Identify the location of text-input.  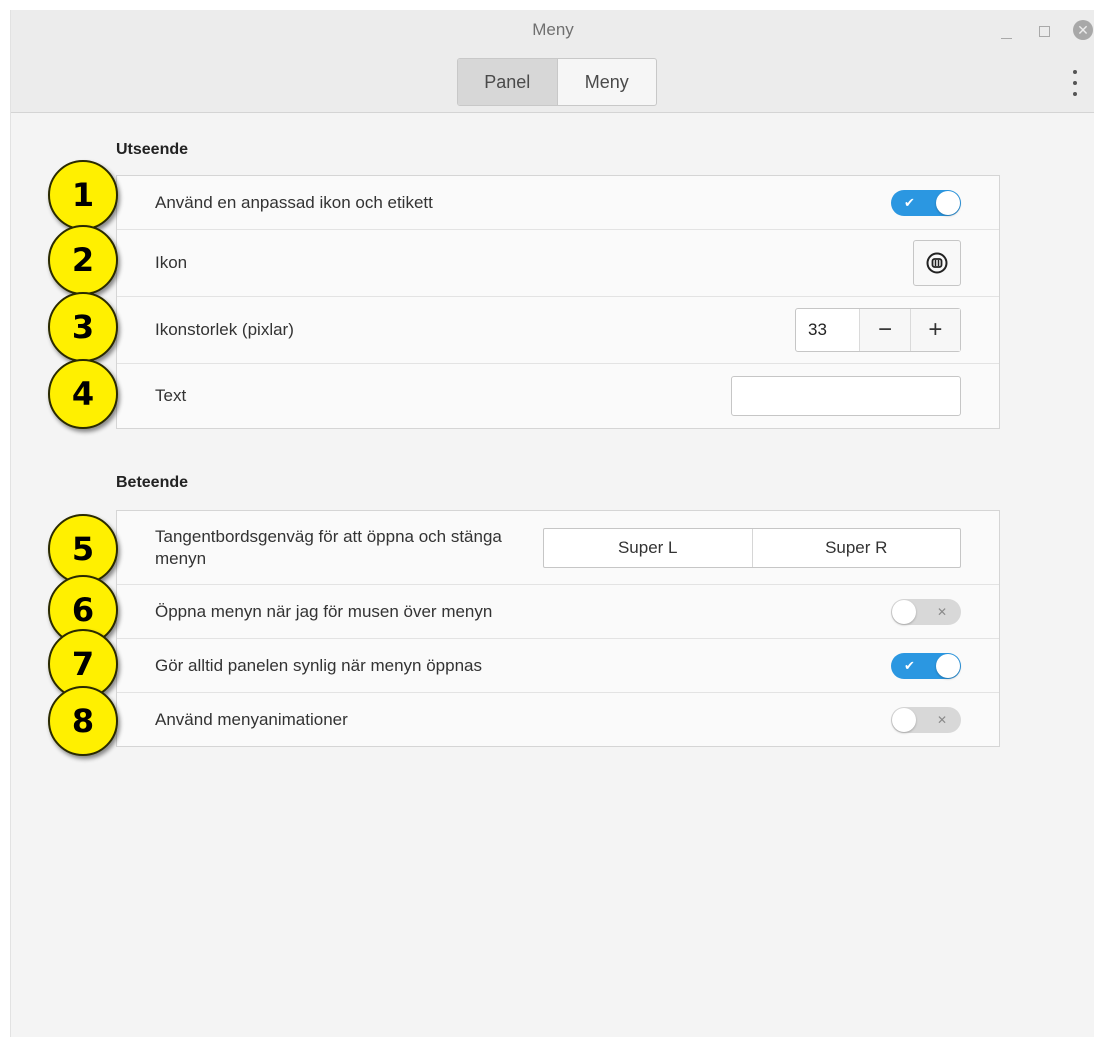
(846, 396).